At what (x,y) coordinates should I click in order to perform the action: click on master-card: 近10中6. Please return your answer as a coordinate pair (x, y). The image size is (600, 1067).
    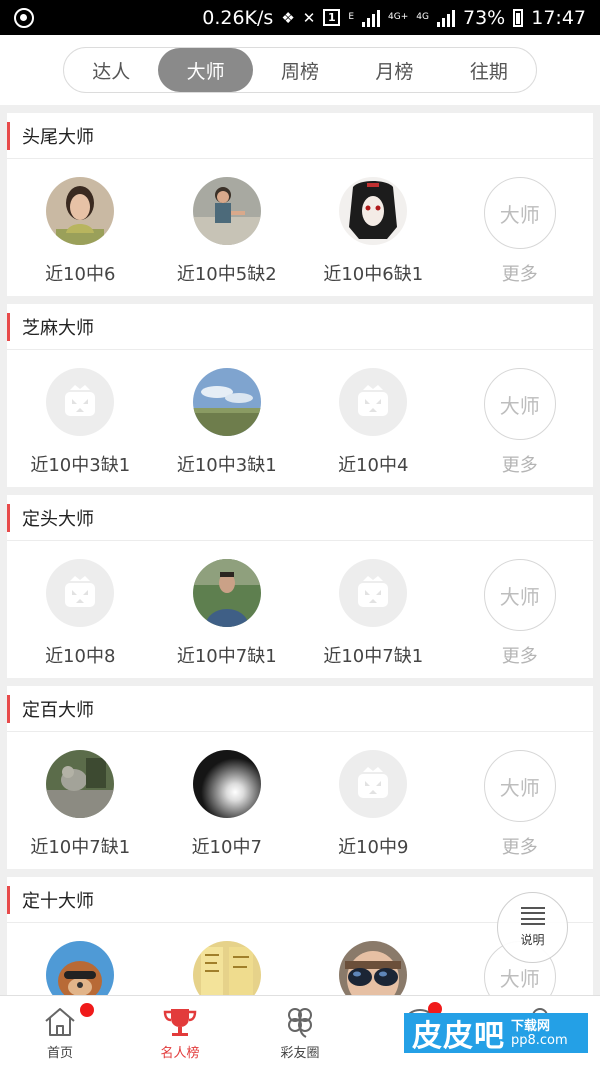
    Looking at the image, I should click on (80, 227).